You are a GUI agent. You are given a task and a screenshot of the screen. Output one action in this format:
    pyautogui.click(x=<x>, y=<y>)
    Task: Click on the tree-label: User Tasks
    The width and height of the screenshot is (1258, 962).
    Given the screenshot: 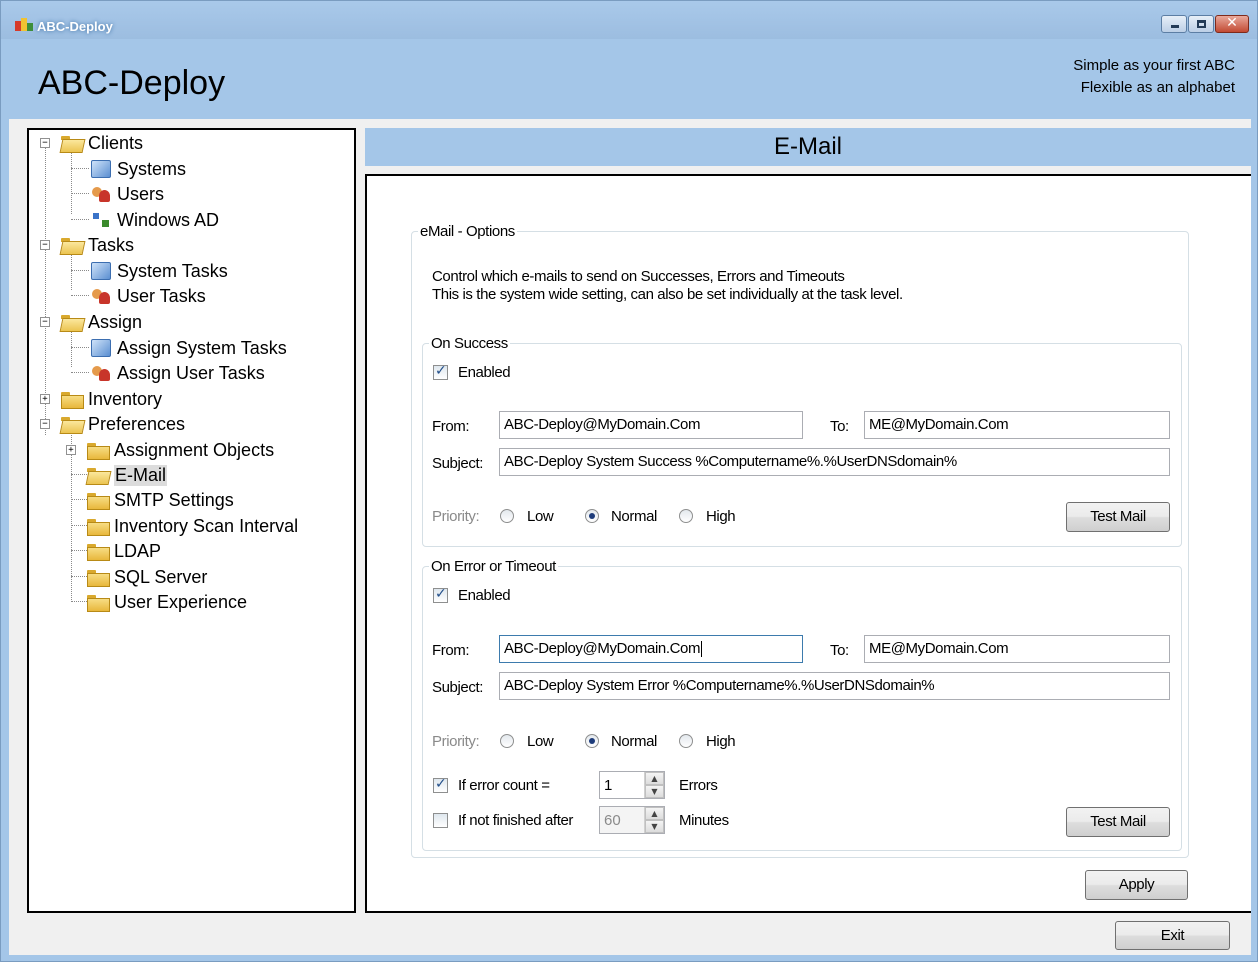 What is the action you would take?
    pyautogui.click(x=161, y=295)
    